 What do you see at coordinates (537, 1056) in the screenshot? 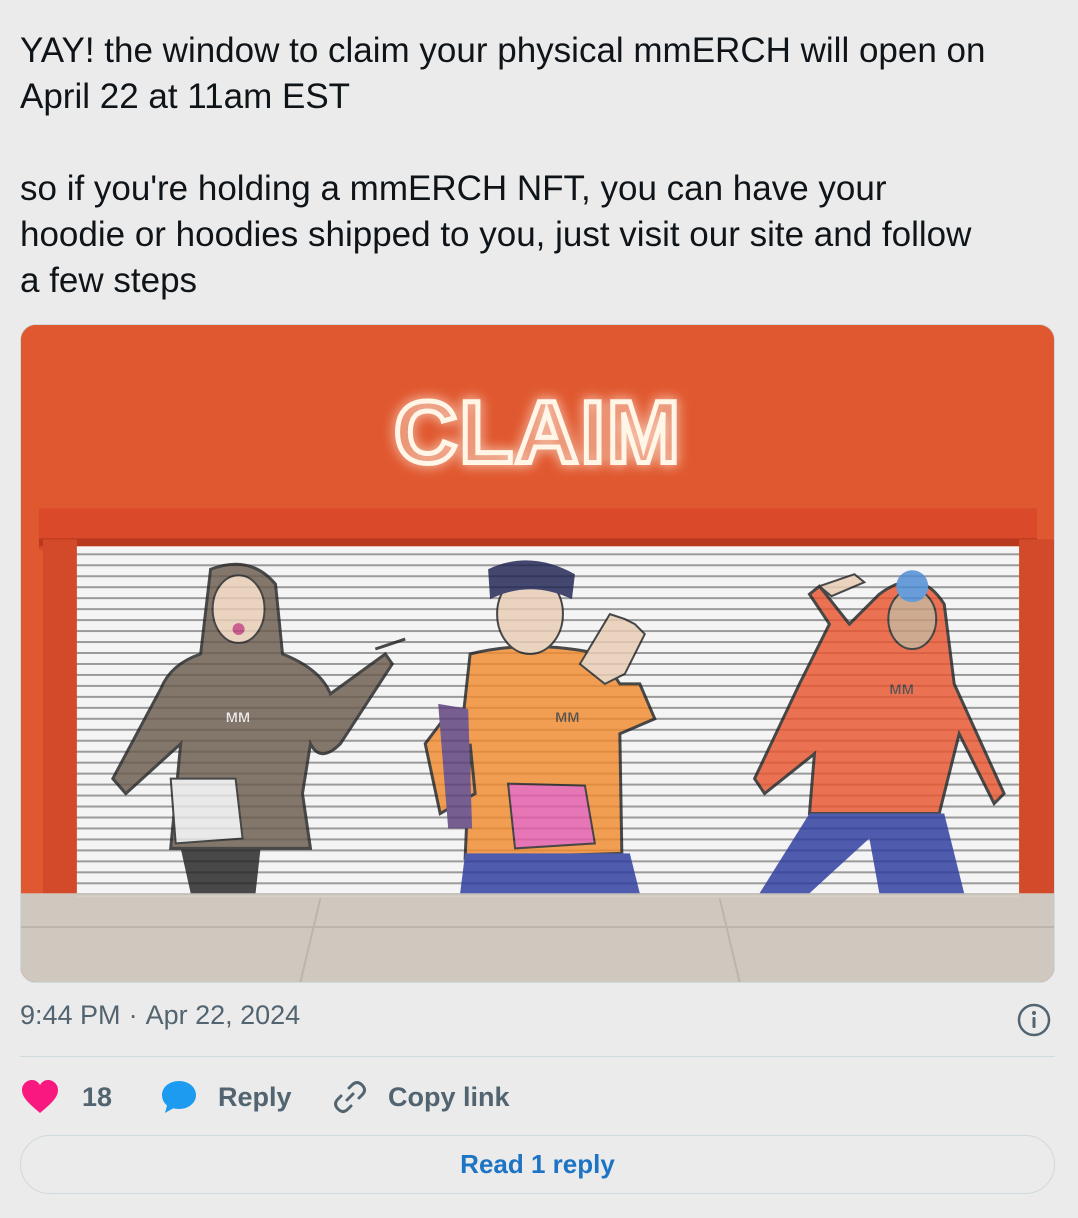
I see `divider` at bounding box center [537, 1056].